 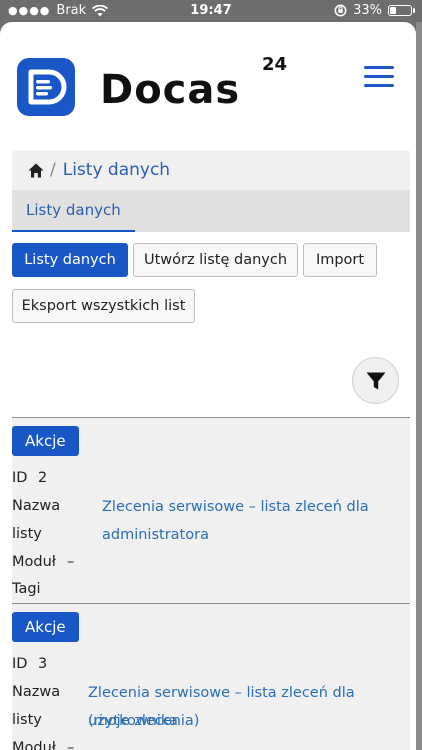 What do you see at coordinates (43, 664) in the screenshot?
I see `id-value: 3` at bounding box center [43, 664].